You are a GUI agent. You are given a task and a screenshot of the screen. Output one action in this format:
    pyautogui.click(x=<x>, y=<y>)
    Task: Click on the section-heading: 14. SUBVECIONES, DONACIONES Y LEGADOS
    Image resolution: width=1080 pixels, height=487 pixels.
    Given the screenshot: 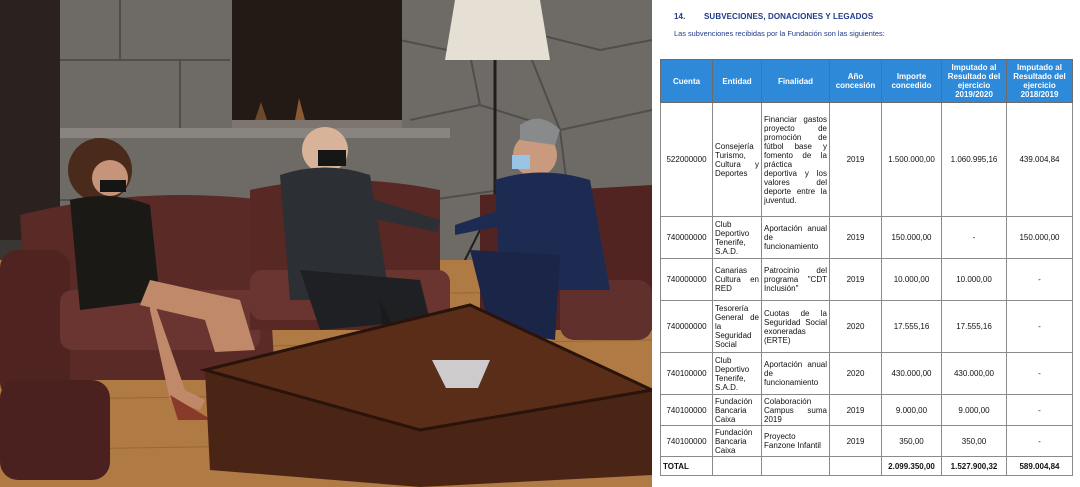 What is the action you would take?
    pyautogui.click(x=773, y=16)
    